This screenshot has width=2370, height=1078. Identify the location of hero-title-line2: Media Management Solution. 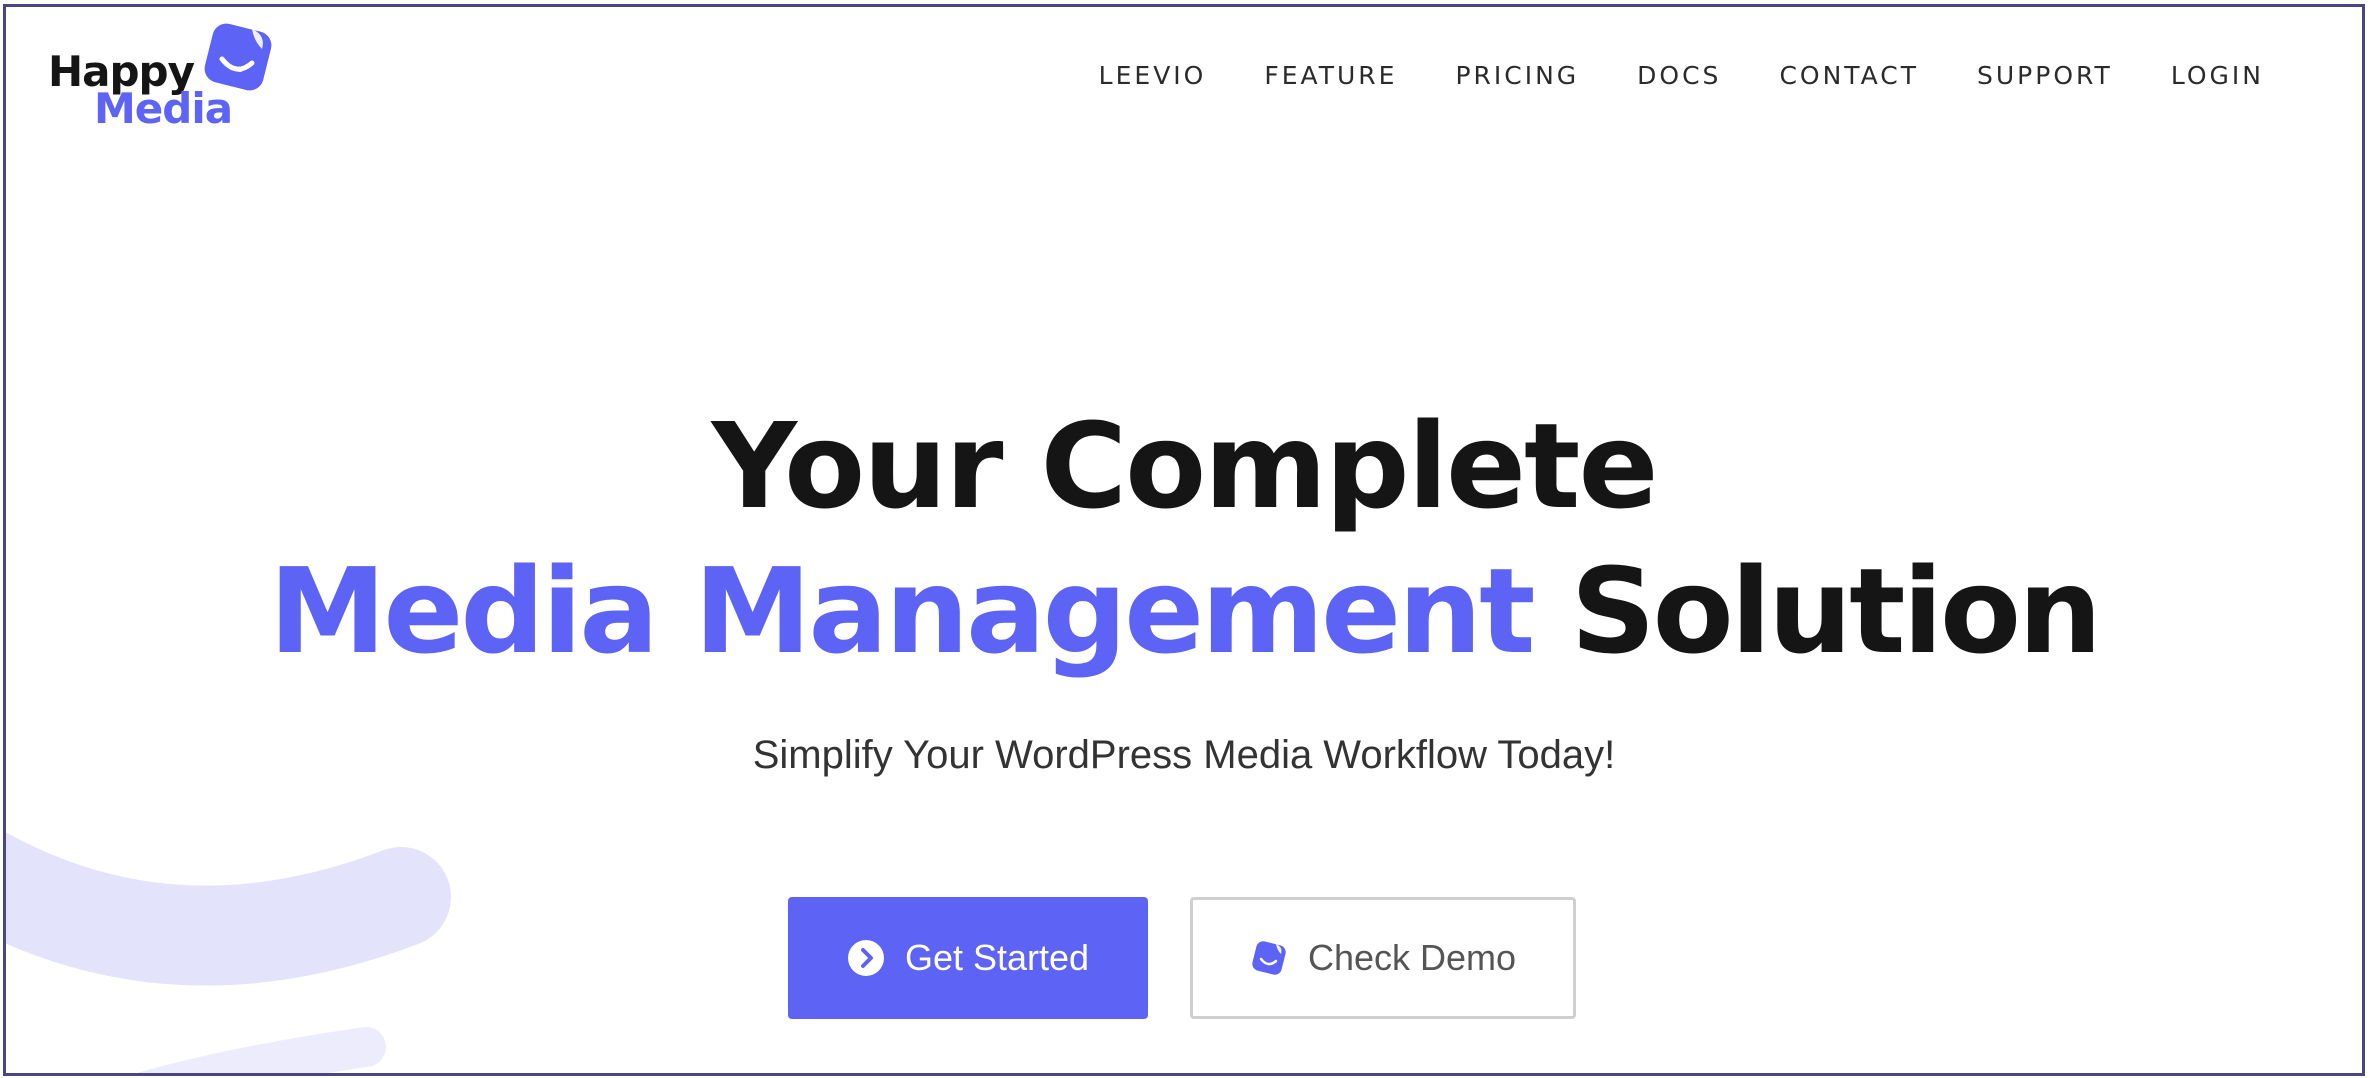
(1184, 611).